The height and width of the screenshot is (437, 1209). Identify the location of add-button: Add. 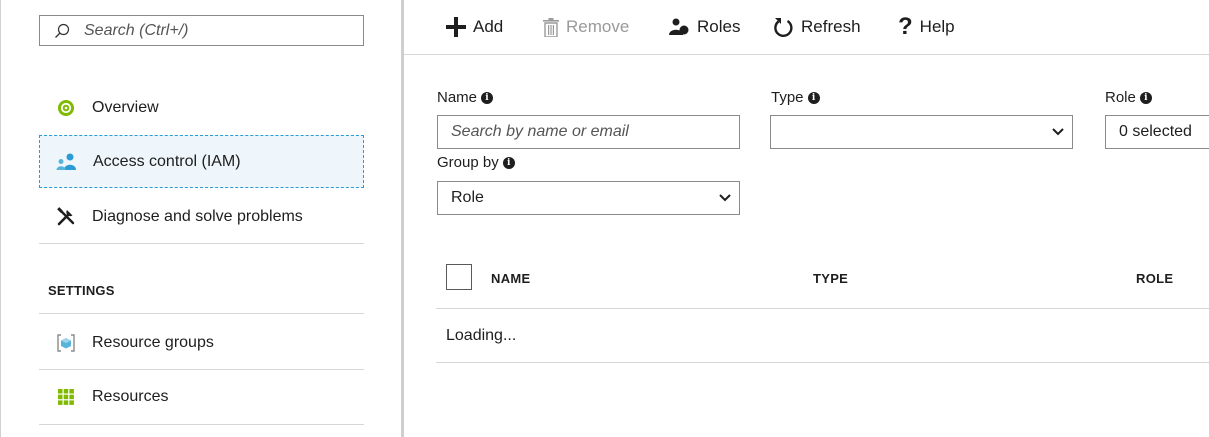
(474, 27).